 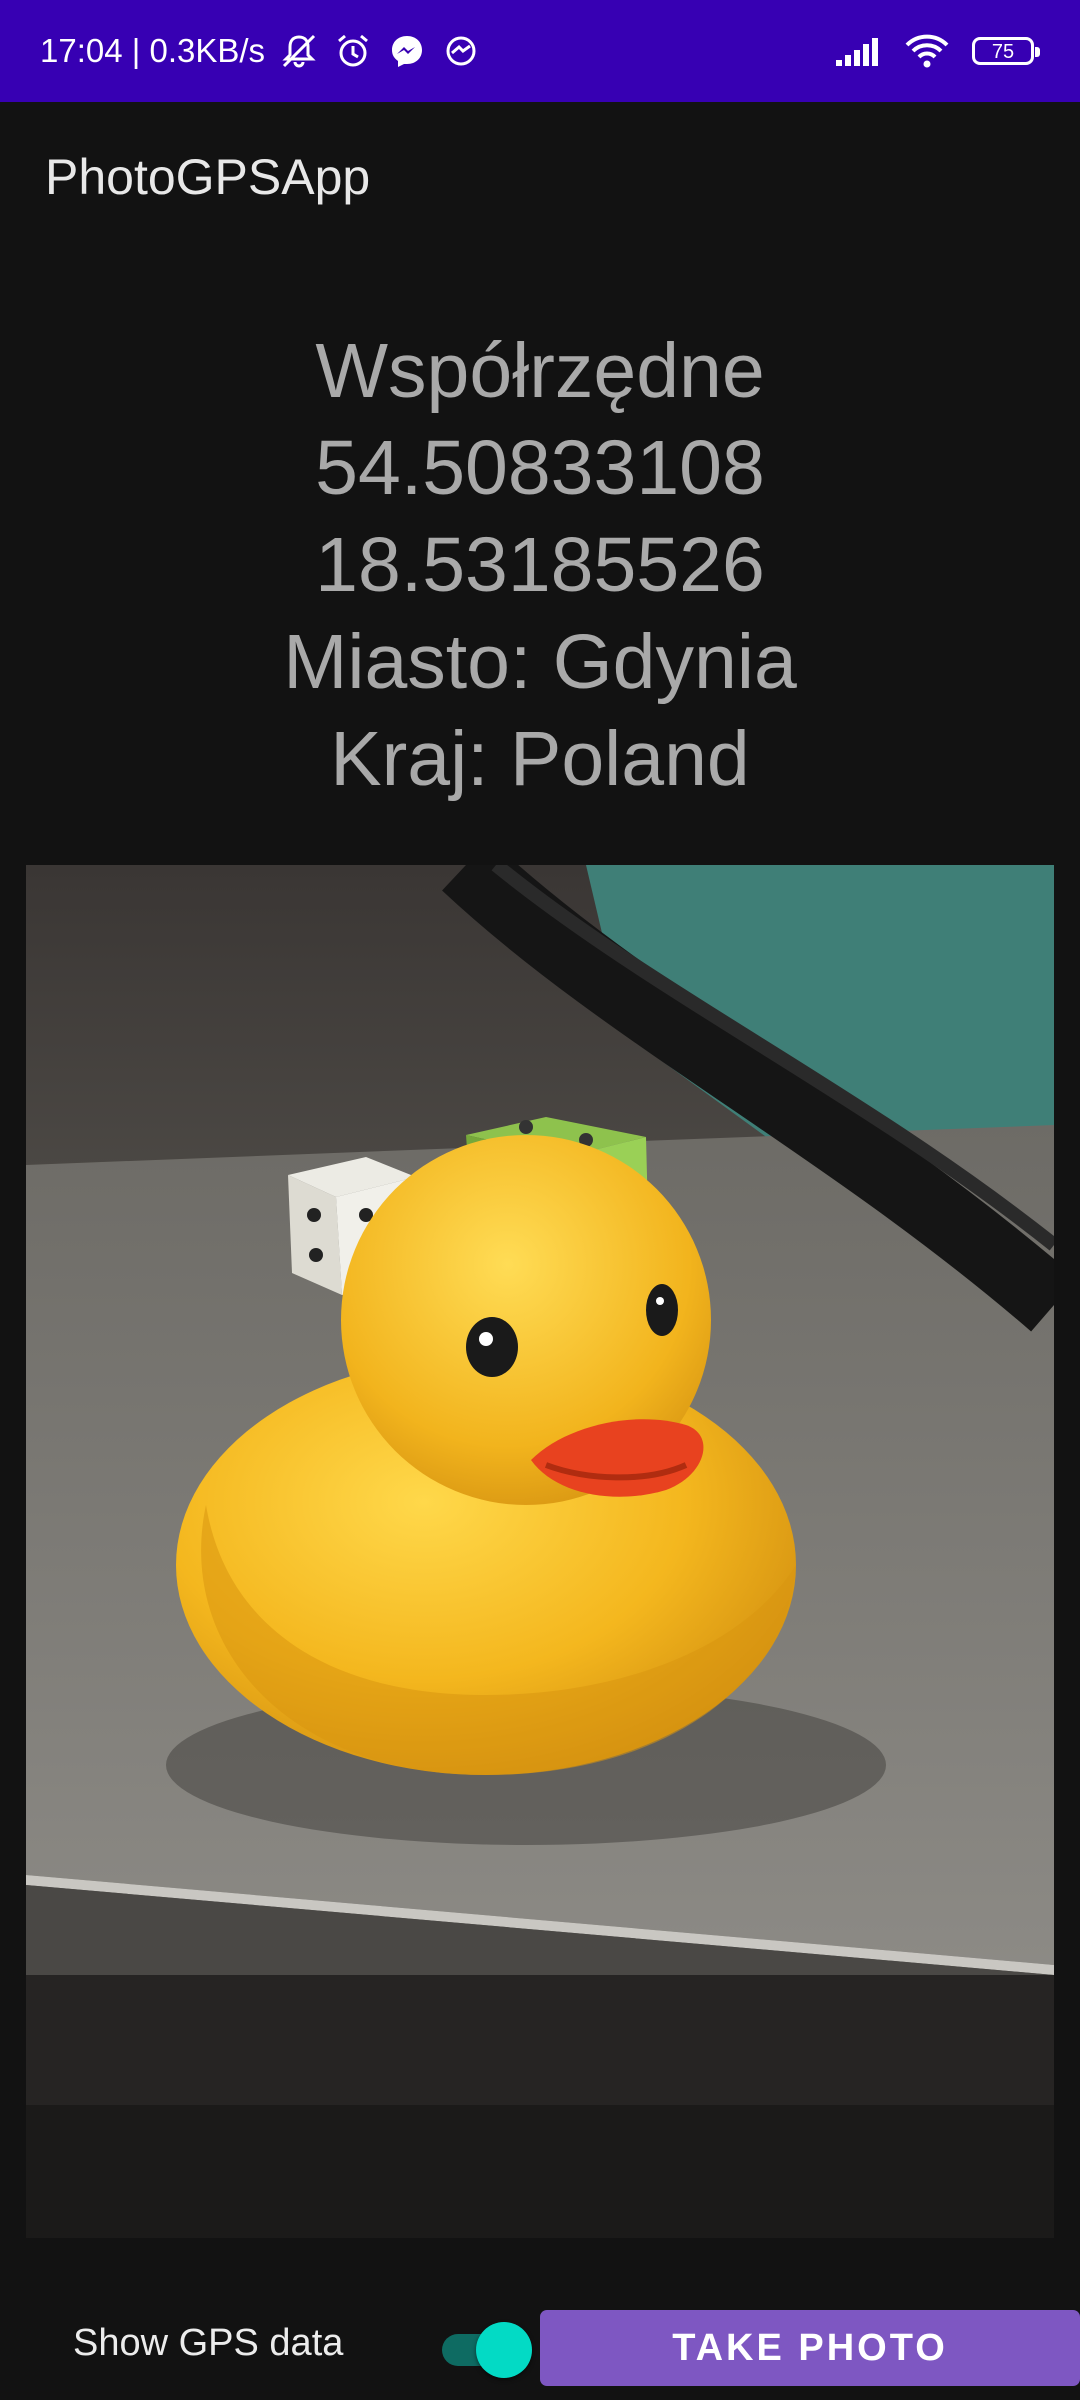 I want to click on wifi-icon, so click(x=927, y=51).